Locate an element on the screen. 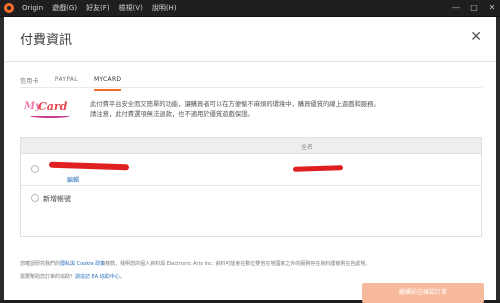  payment-tabs: 信用卡 PAYPAL MYCARD is located at coordinates (78, 82).